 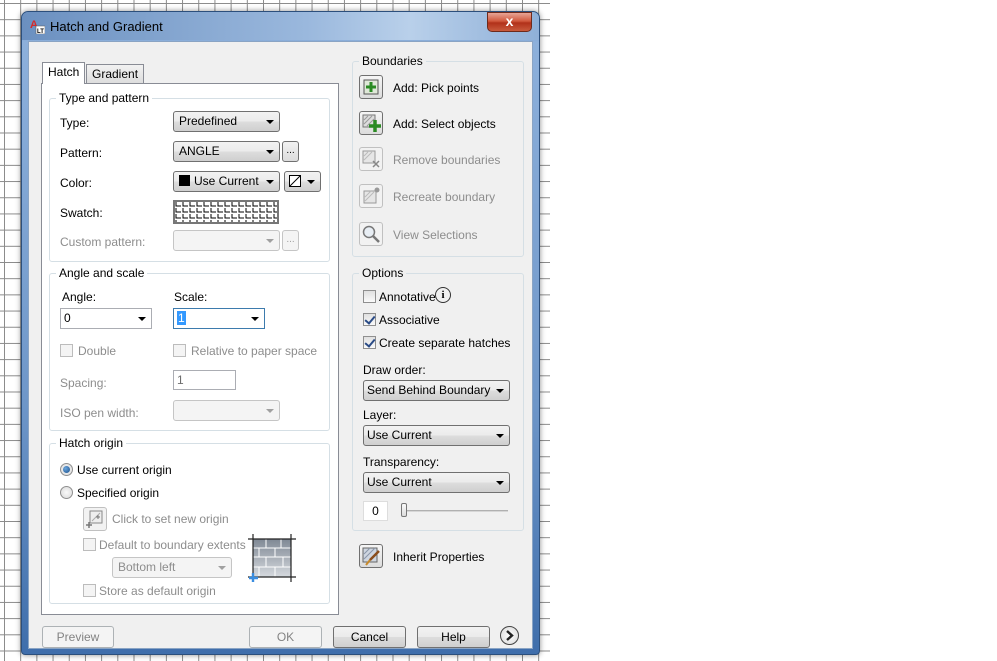 I want to click on iso-pen-width-dropdown, so click(x=226, y=410).